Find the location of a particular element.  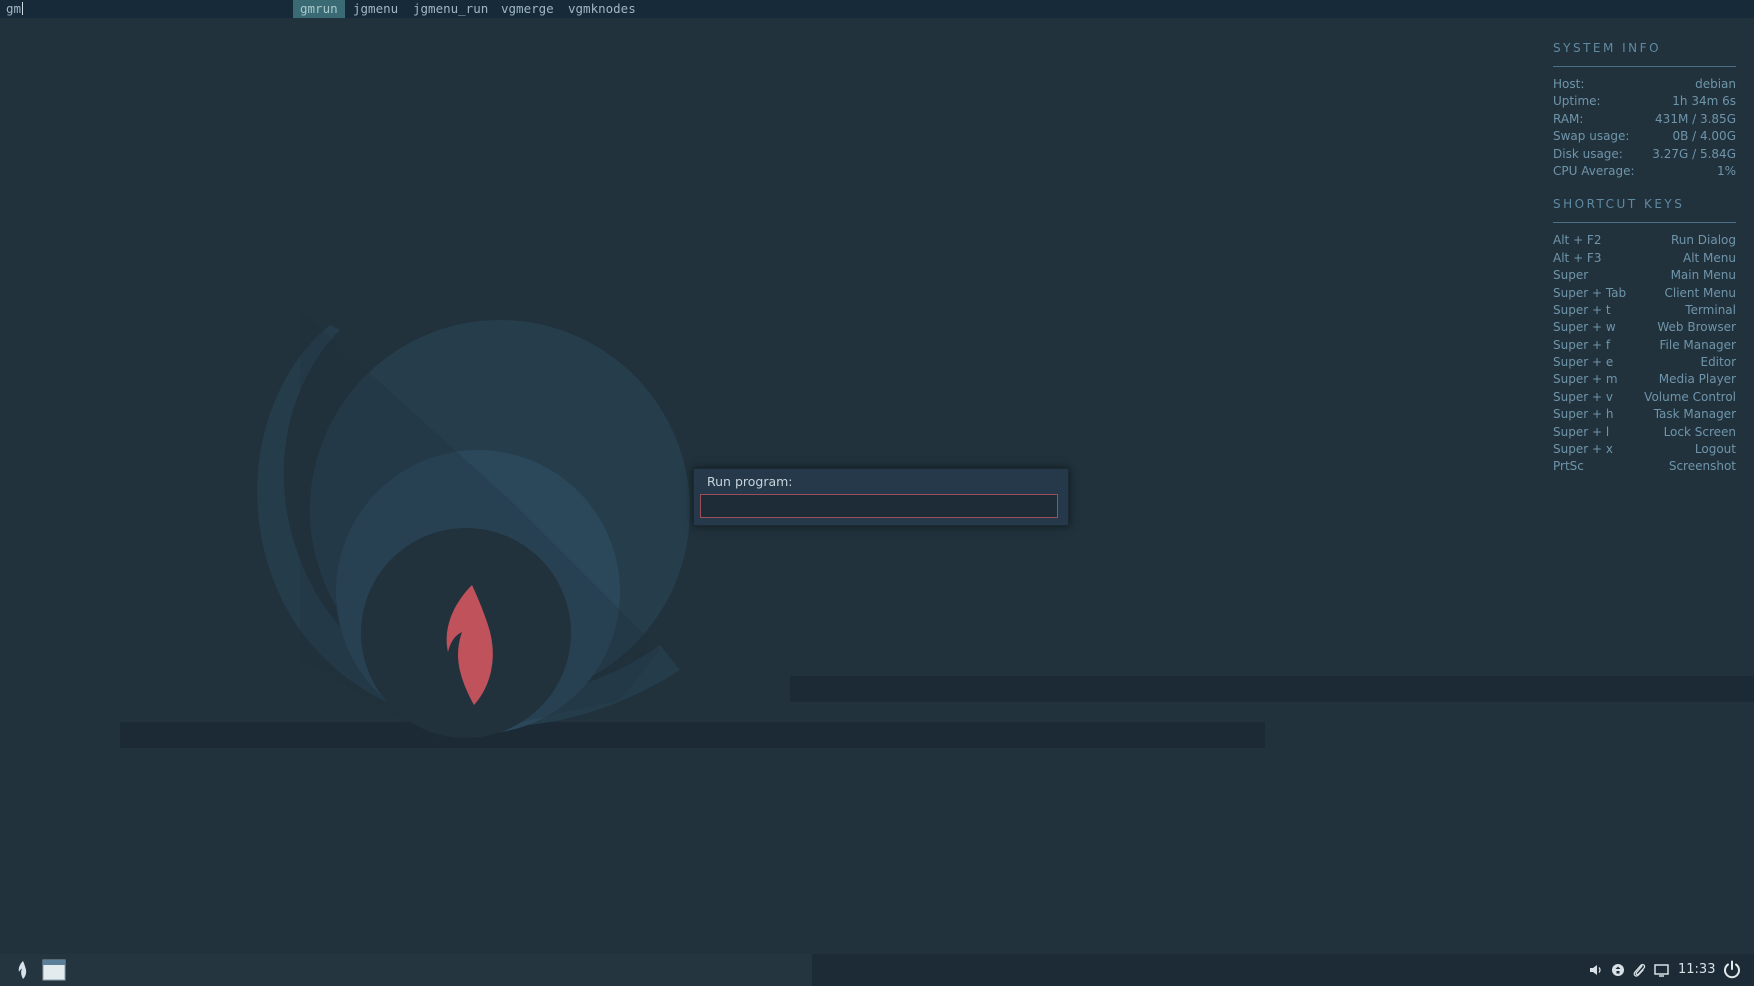

display-icon is located at coordinates (1661, 970).